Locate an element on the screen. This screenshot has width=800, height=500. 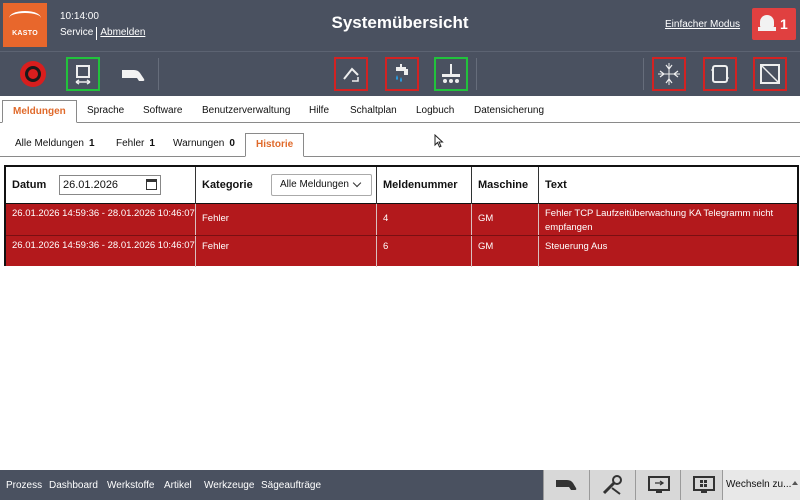
subtab-label: Fehler is located at coordinates (130, 143).